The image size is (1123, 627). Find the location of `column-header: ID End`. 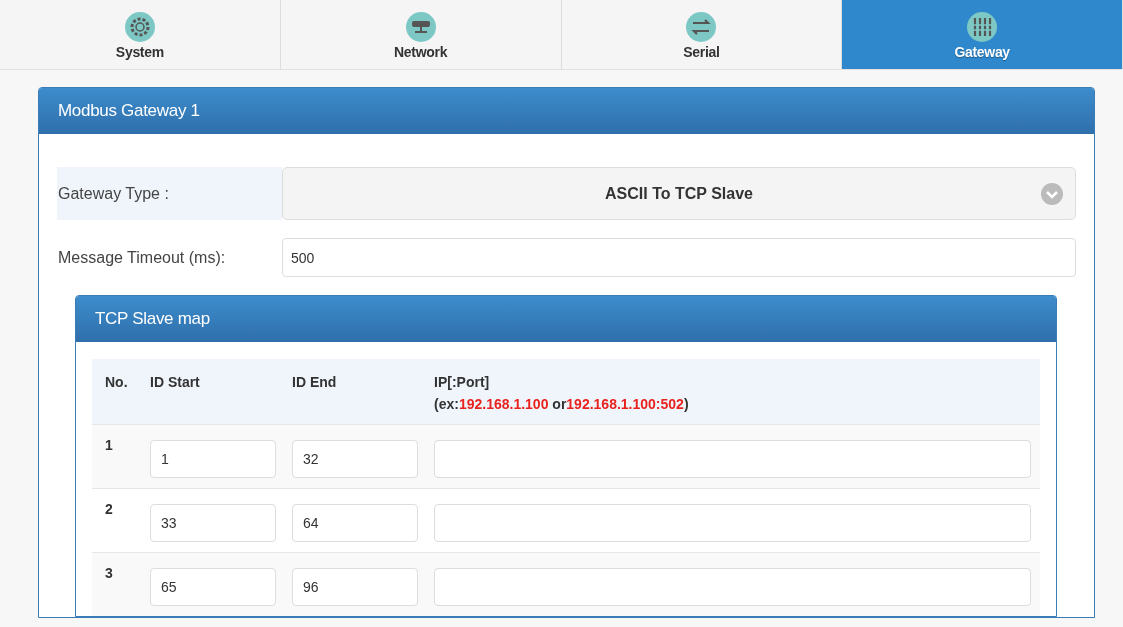

column-header: ID End is located at coordinates (315, 382).